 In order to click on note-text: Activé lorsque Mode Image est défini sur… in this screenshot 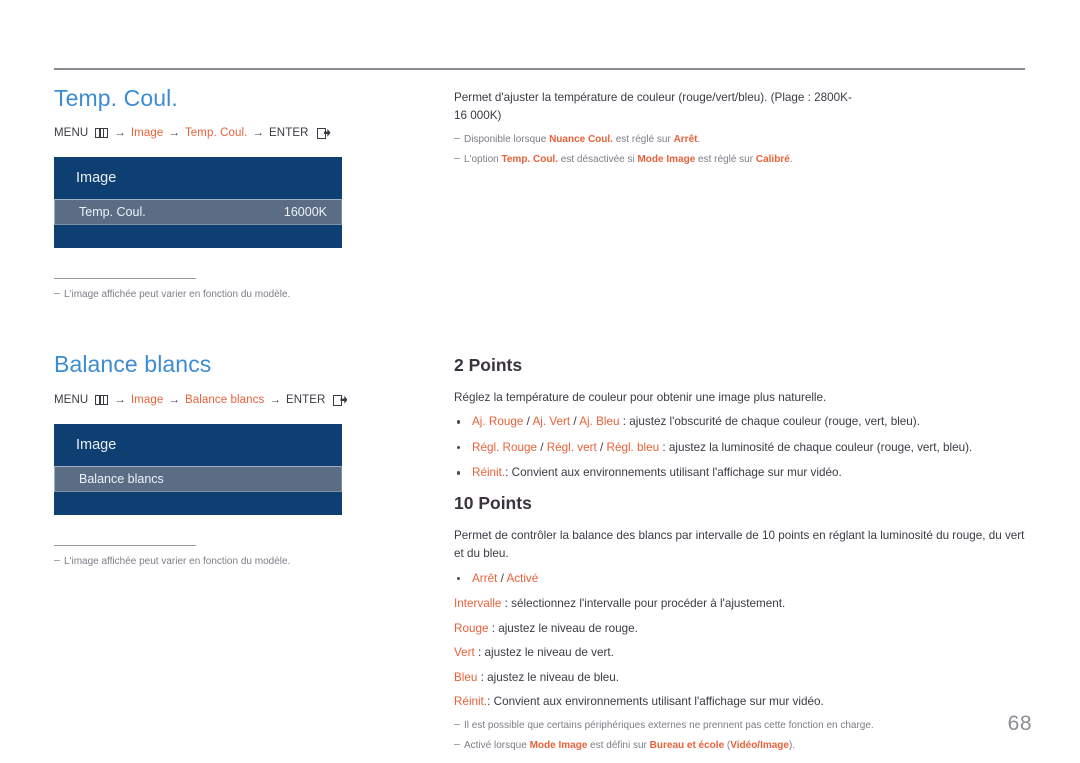, I will do `click(630, 745)`.